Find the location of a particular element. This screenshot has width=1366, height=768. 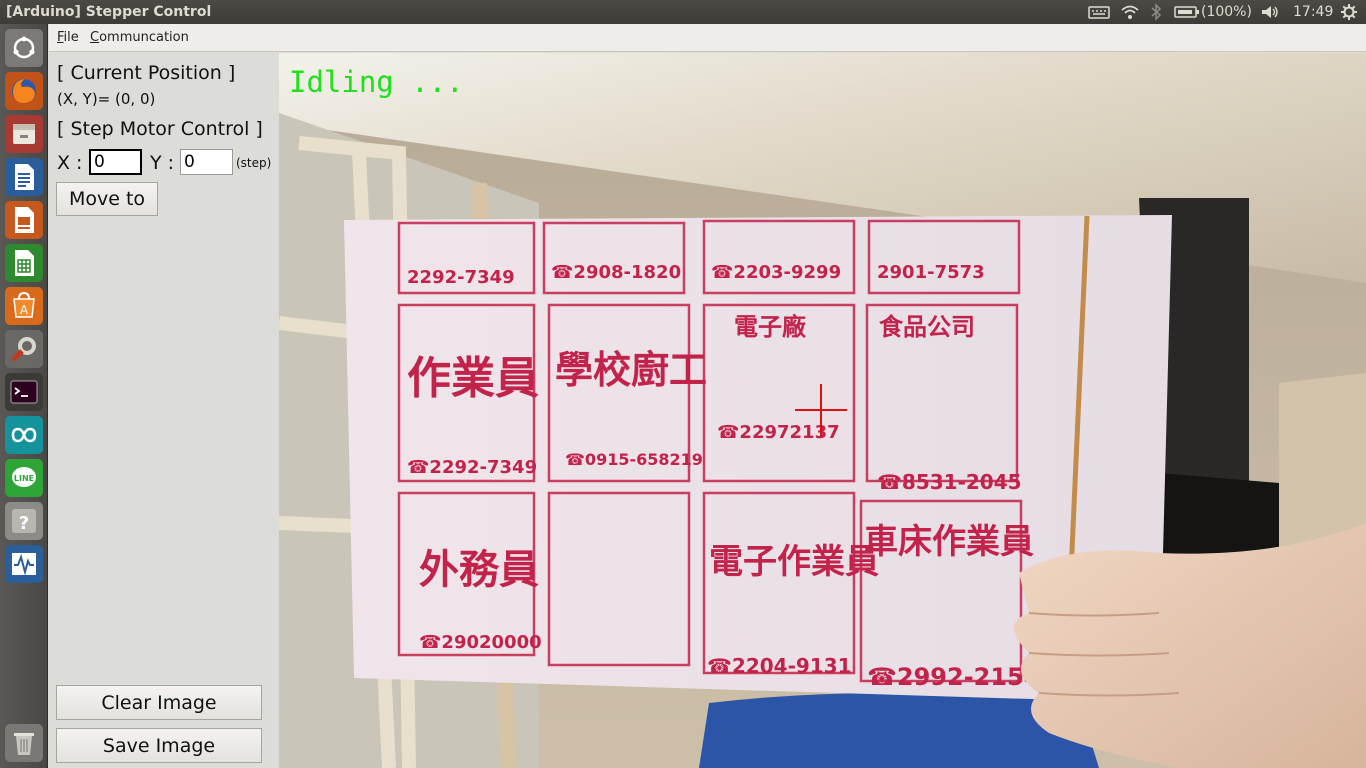

svg-text: ☎2908-1820 is located at coordinates (616, 272).